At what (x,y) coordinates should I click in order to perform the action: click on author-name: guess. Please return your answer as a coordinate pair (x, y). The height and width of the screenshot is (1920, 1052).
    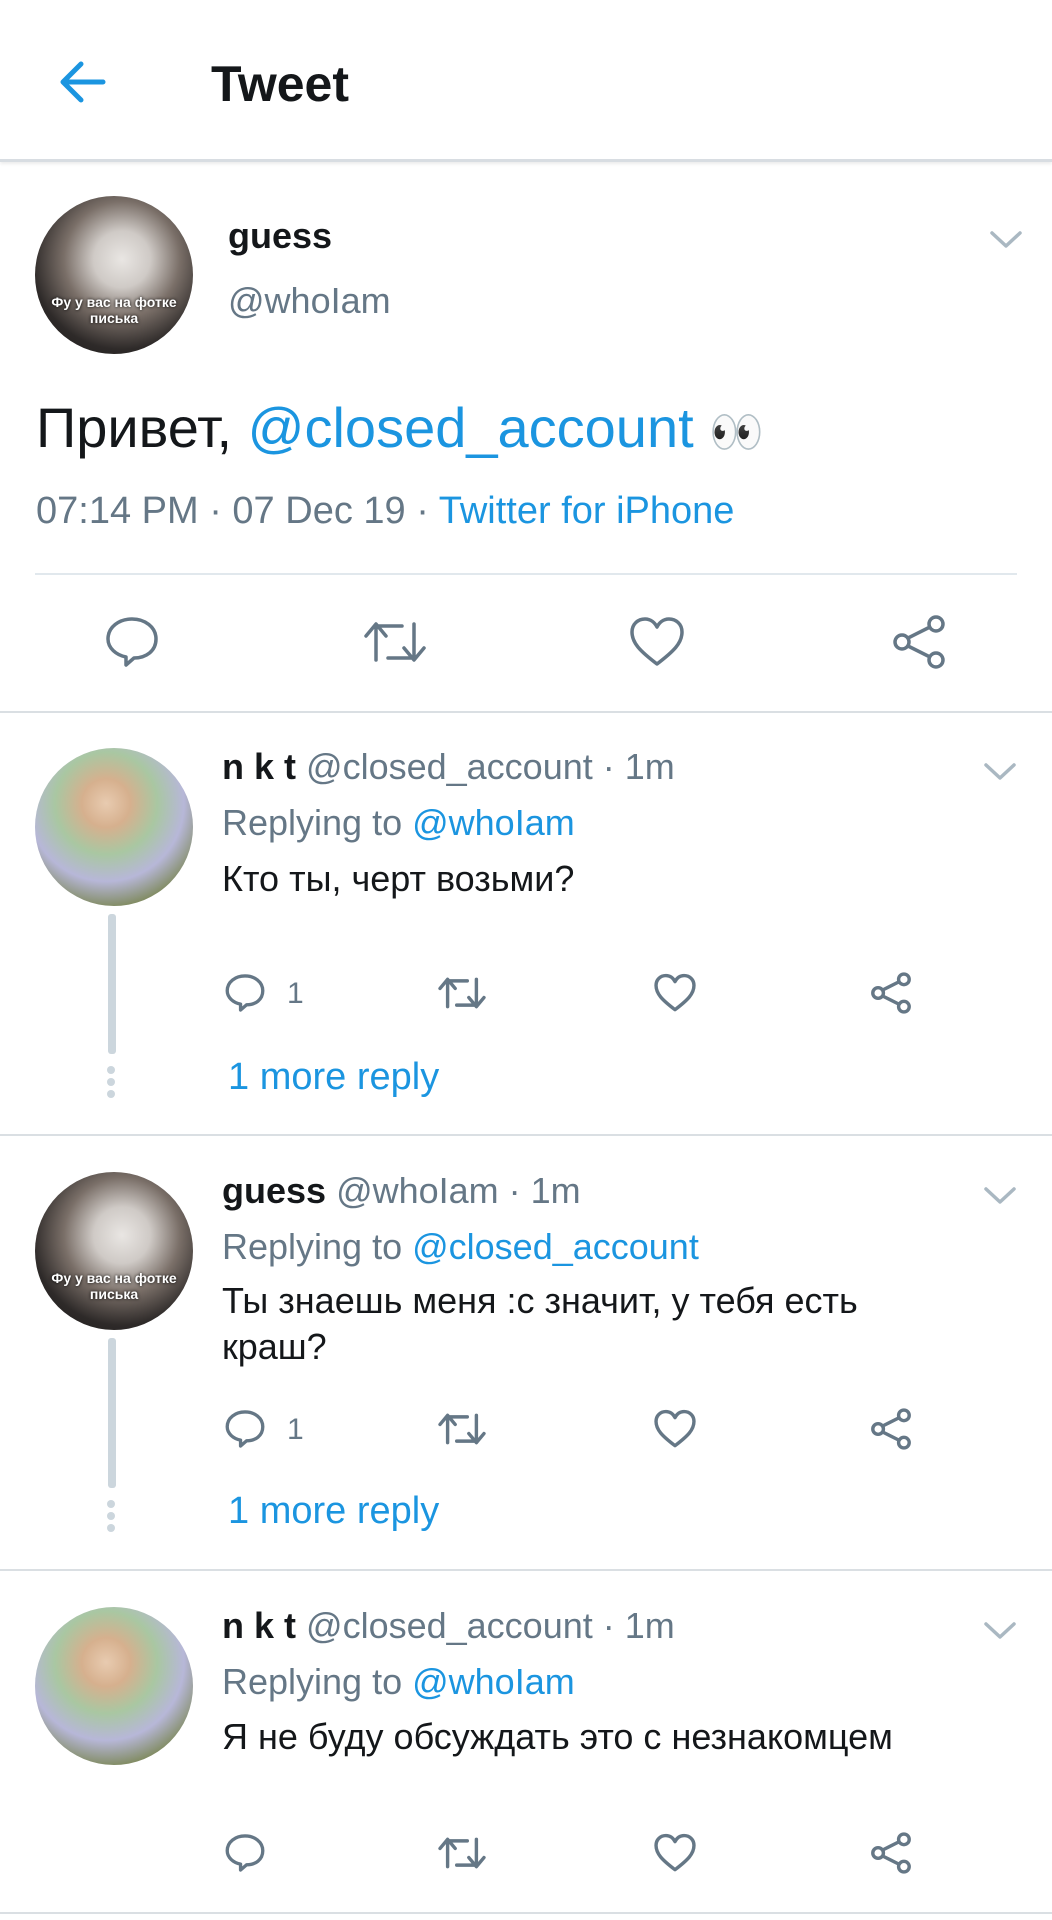
    Looking at the image, I should click on (280, 236).